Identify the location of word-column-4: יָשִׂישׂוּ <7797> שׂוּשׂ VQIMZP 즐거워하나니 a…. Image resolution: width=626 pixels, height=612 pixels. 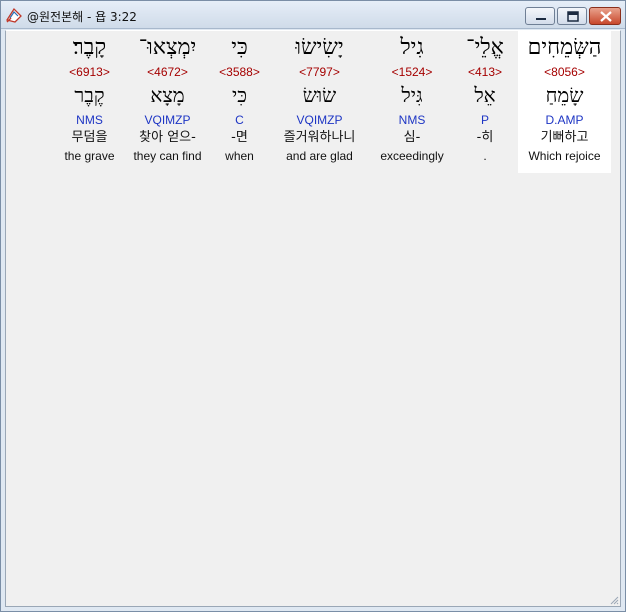
(319, 102).